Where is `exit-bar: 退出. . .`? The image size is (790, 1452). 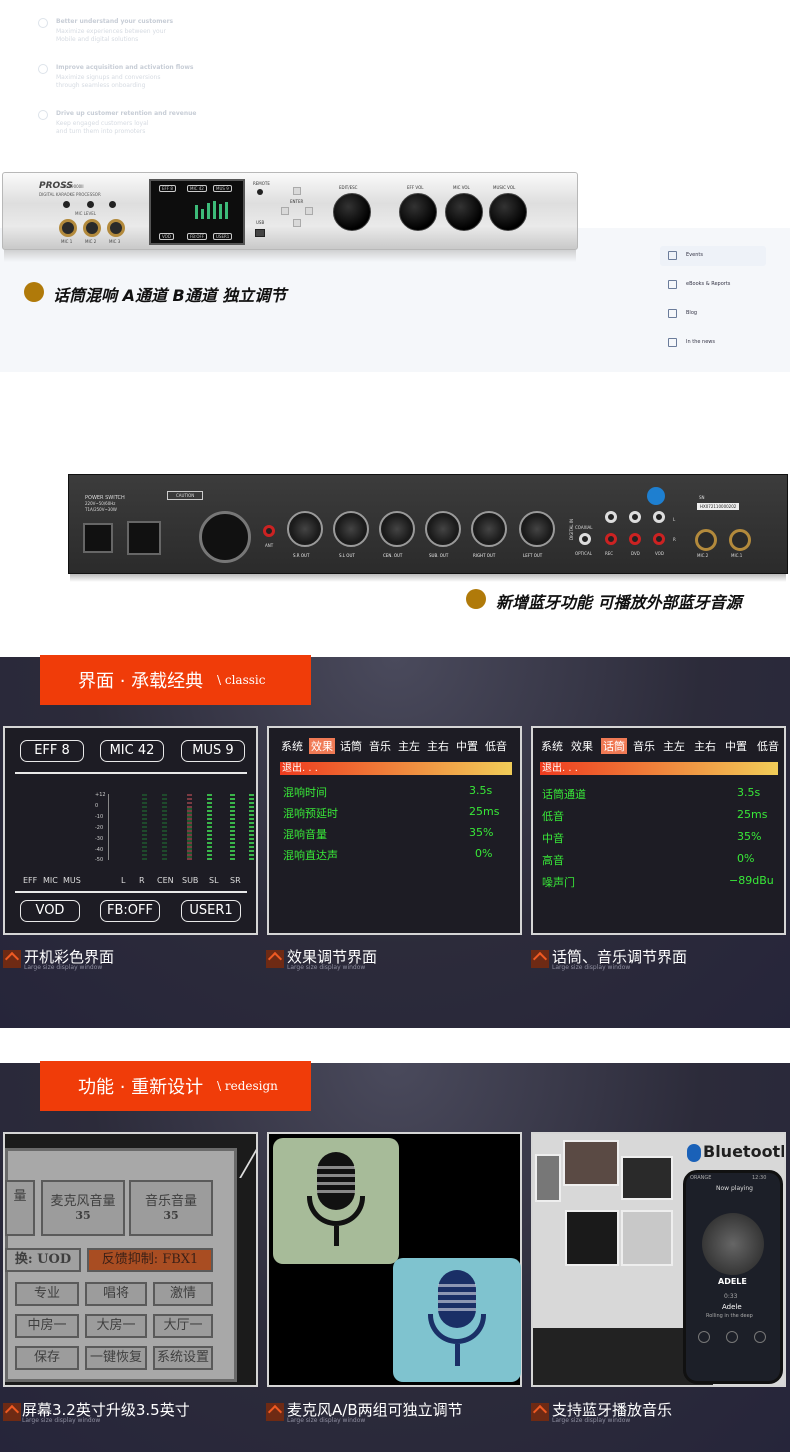
exit-bar: 退出. . . is located at coordinates (396, 768).